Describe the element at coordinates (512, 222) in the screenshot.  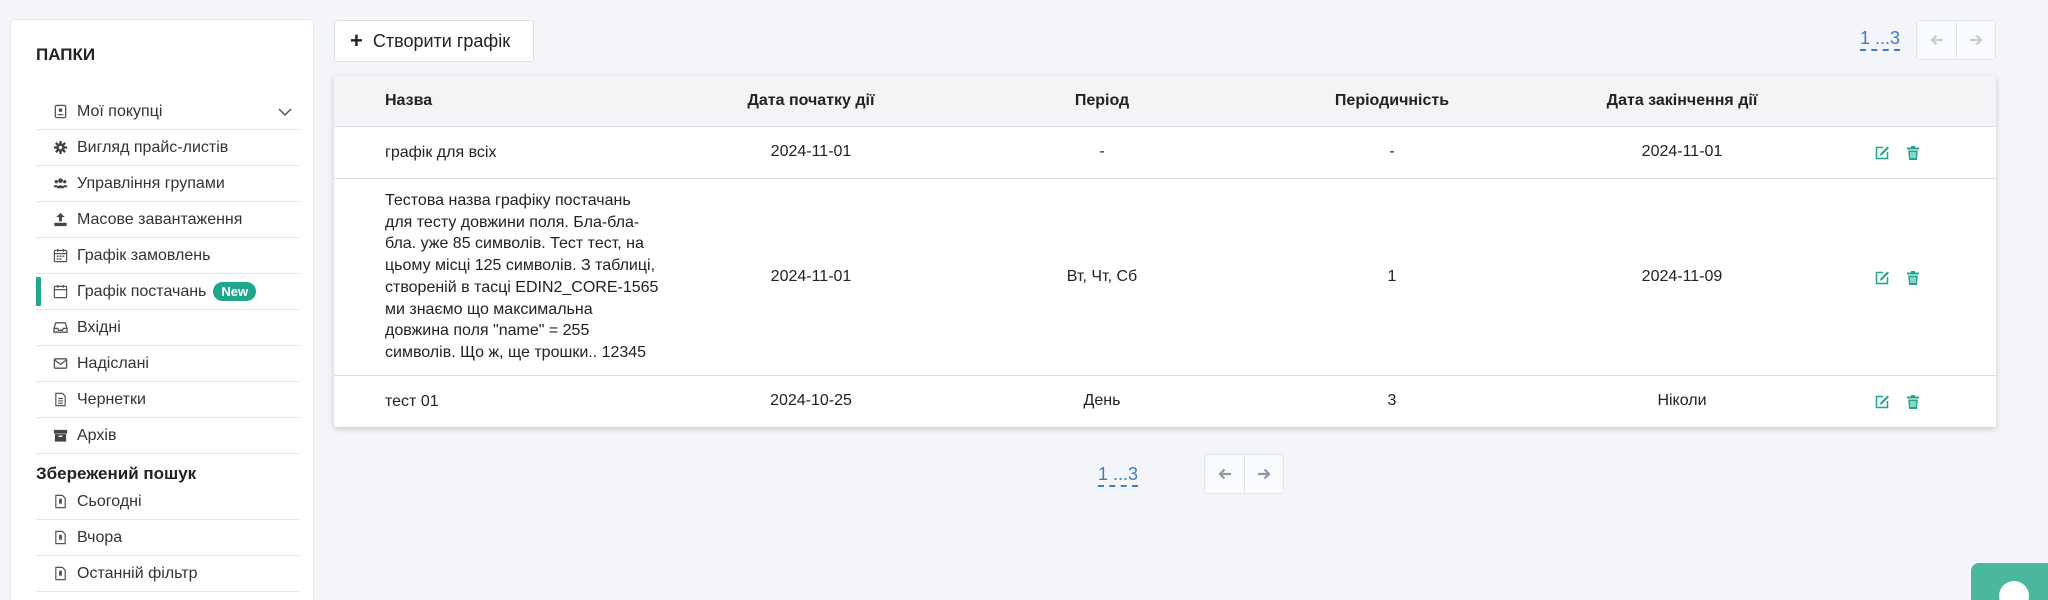
I see `row-name-line: для тесту довжини поля. Бла-бла-` at that location.